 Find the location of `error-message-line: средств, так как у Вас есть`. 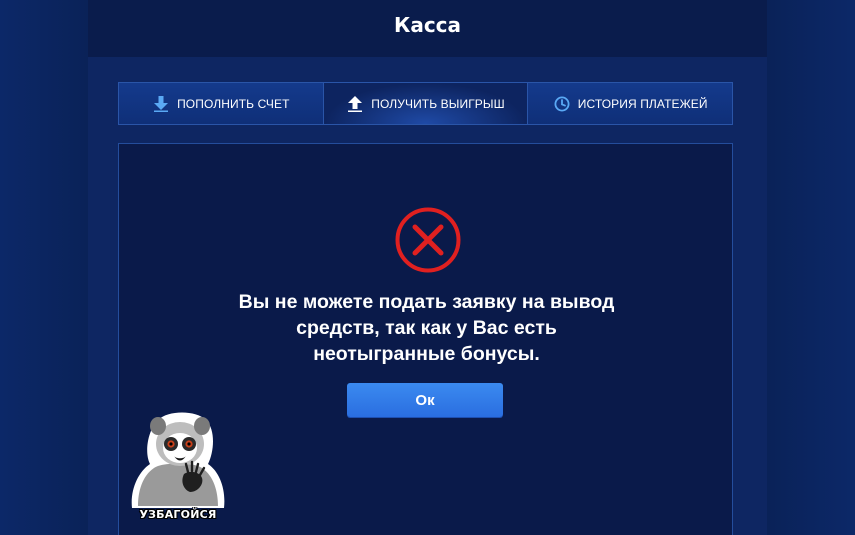

error-message-line: средств, так как у Вас есть is located at coordinates (426, 328).